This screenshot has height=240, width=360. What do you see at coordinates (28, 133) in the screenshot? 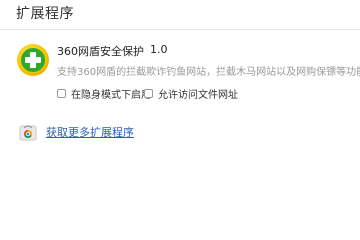
I see `chrome-web-store-icon` at bounding box center [28, 133].